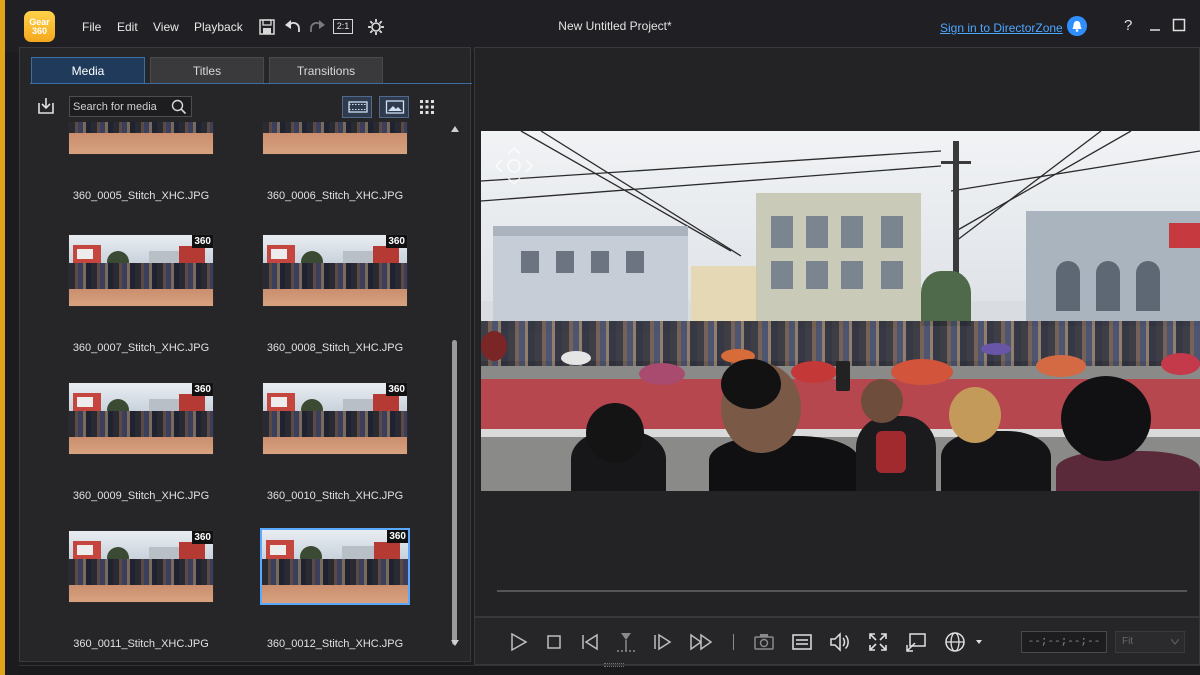 Image resolution: width=1200 pixels, height=675 pixels. What do you see at coordinates (91, 26) in the screenshot?
I see `menu-file: File` at bounding box center [91, 26].